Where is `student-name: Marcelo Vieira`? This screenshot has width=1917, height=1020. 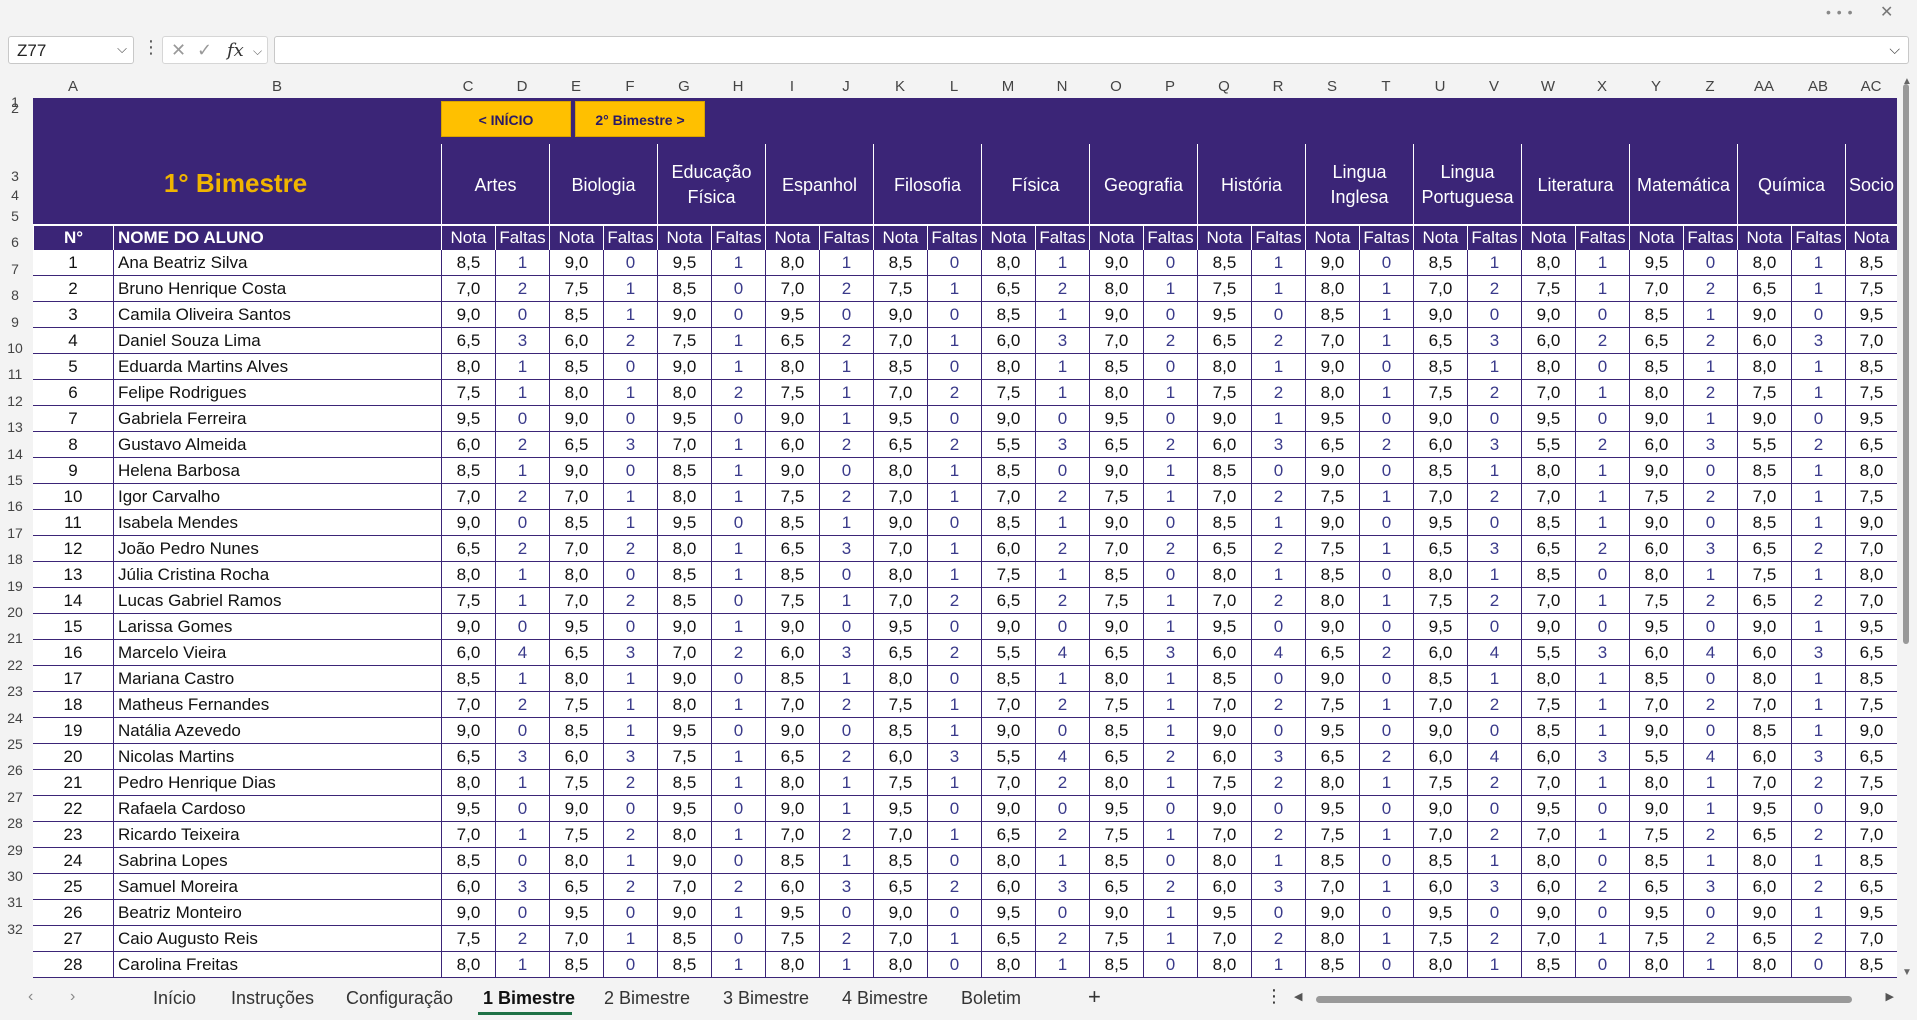 student-name: Marcelo Vieira is located at coordinates (277, 652).